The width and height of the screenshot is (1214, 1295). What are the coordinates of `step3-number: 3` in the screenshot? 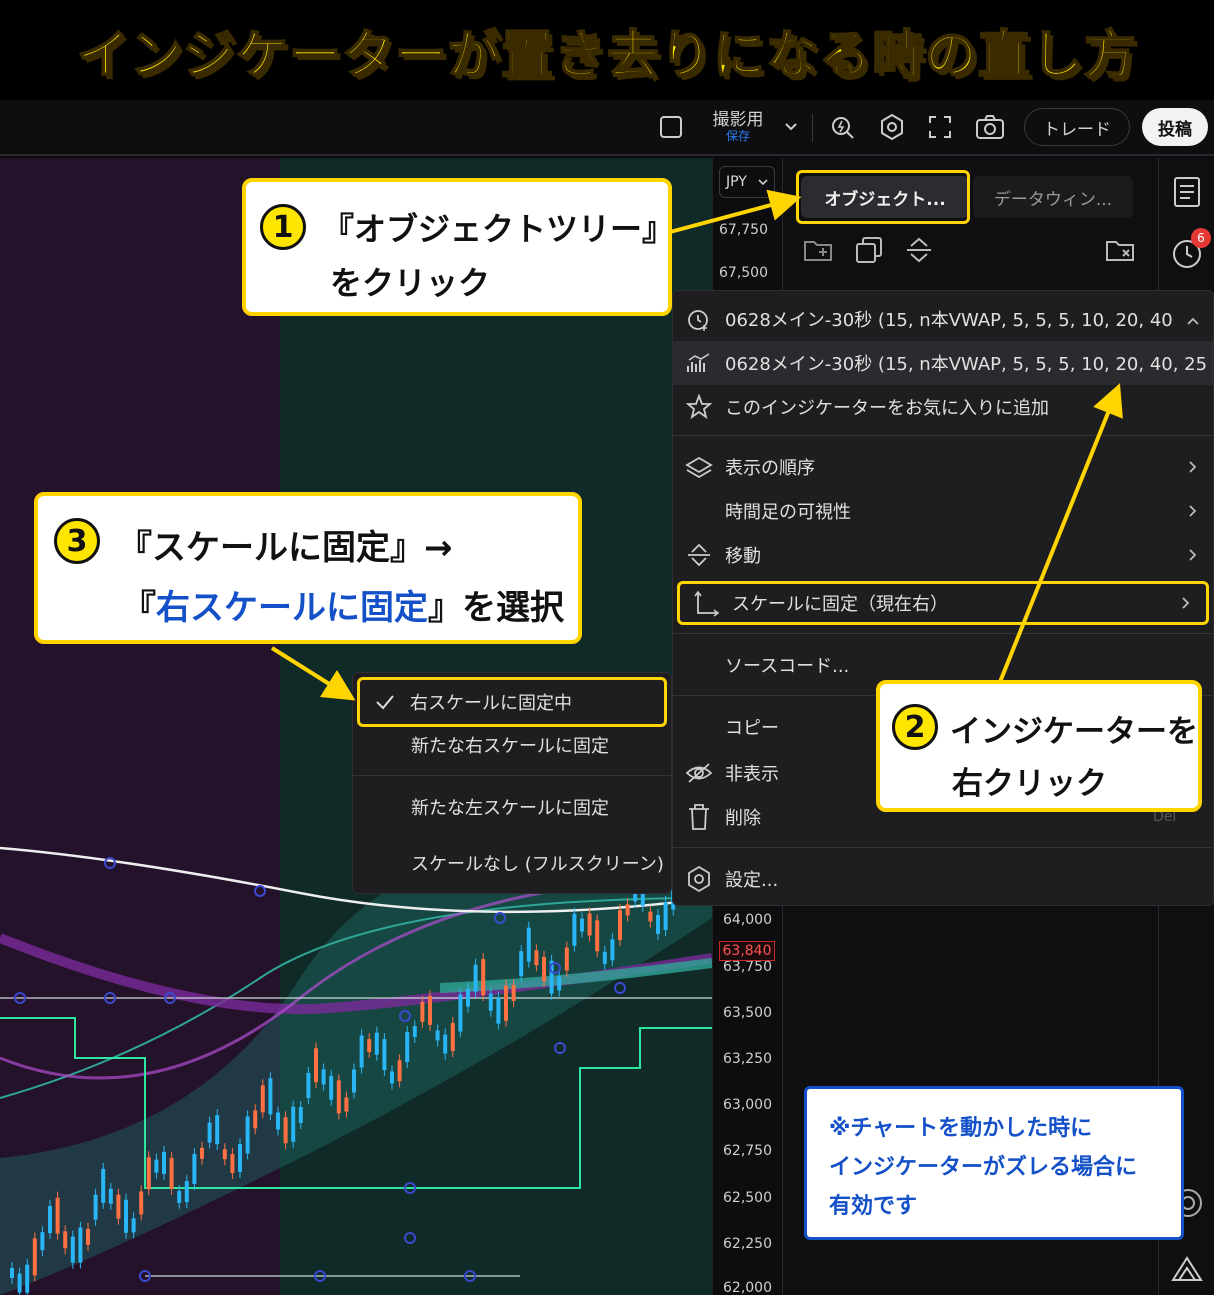 It's located at (77, 541).